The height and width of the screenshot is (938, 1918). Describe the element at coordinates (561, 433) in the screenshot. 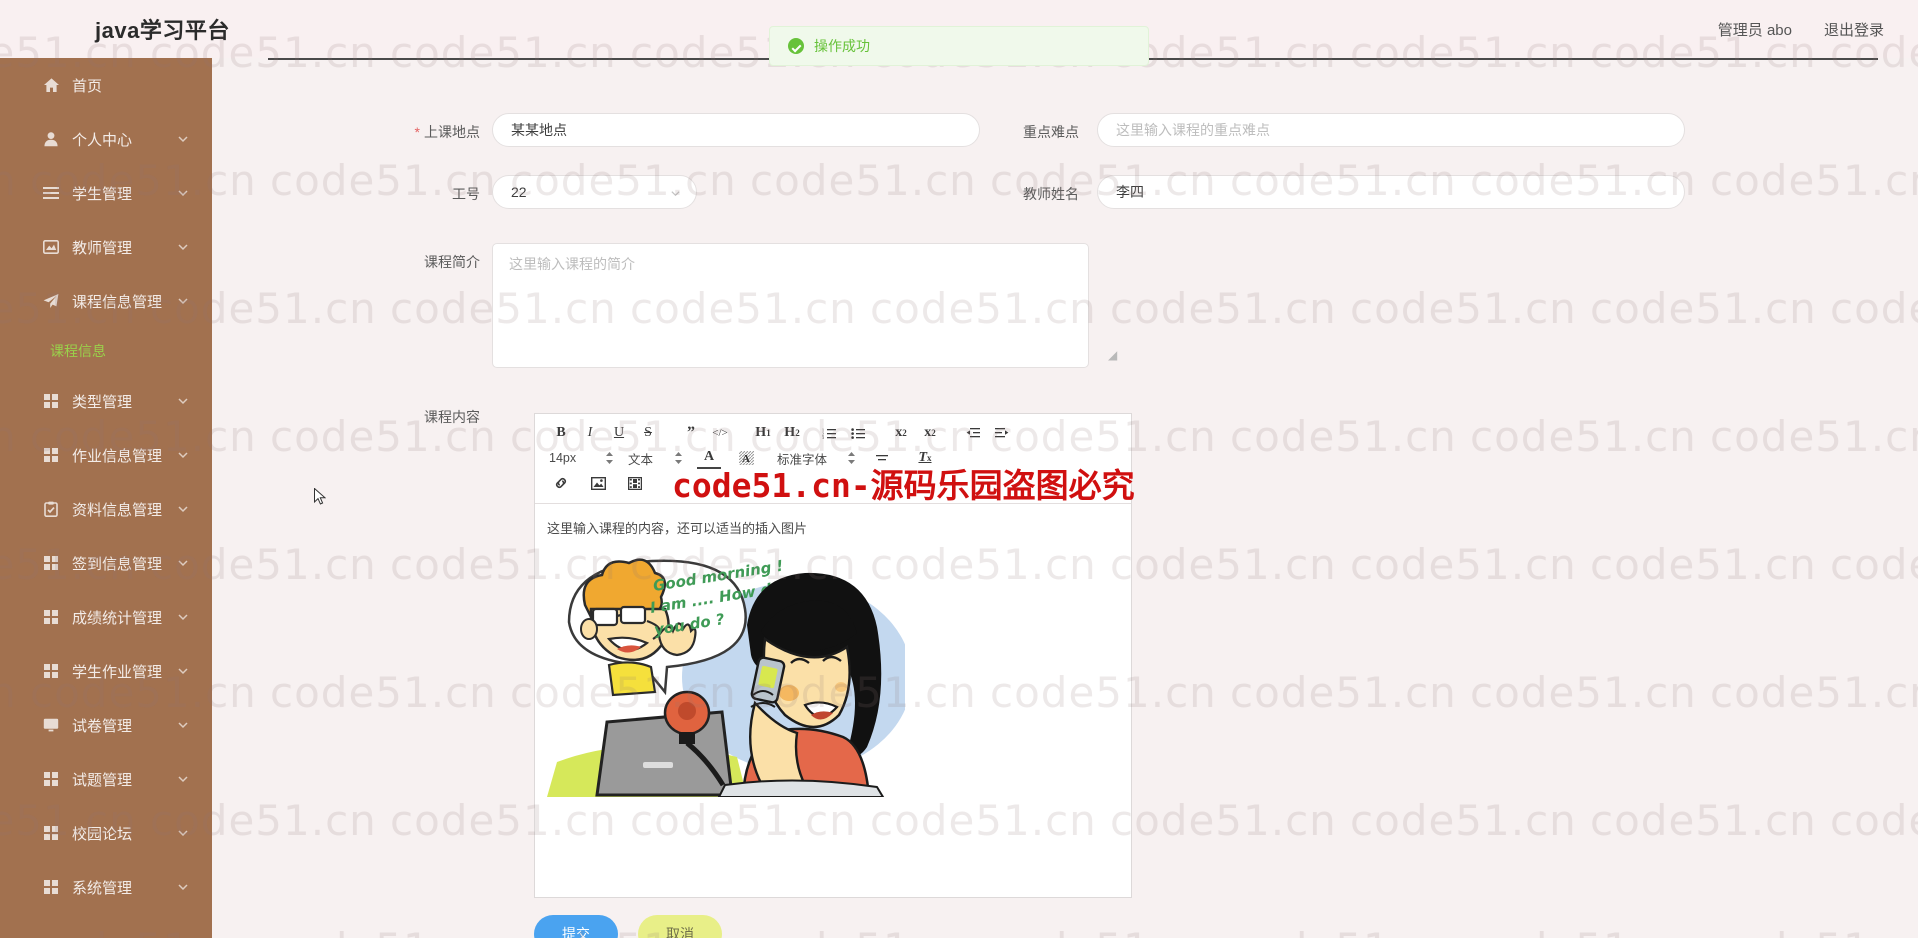

I see `bold-icon: B` at that location.